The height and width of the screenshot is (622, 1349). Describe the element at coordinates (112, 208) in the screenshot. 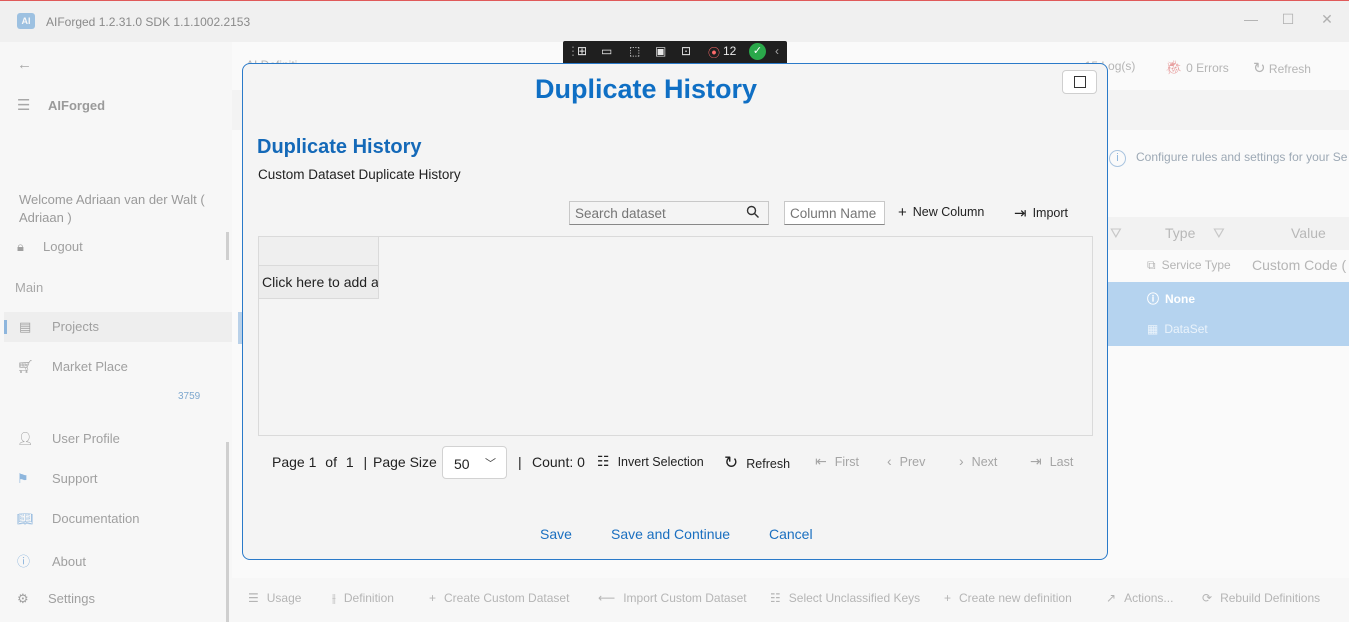

I see `welcome-text: Welcome Adriaan van der Walt ( Adriaan )` at that location.